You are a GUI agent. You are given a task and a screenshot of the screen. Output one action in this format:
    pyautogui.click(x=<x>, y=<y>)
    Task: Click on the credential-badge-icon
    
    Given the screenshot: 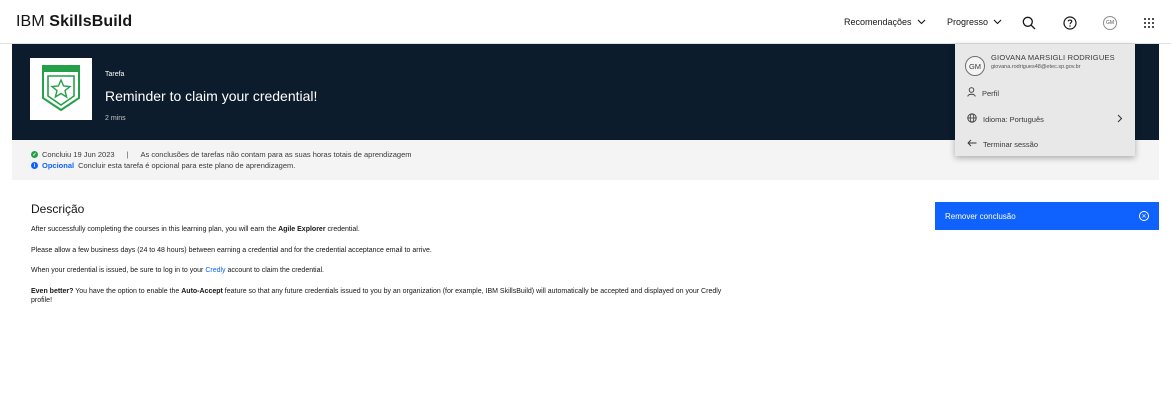 What is the action you would take?
    pyautogui.click(x=61, y=89)
    